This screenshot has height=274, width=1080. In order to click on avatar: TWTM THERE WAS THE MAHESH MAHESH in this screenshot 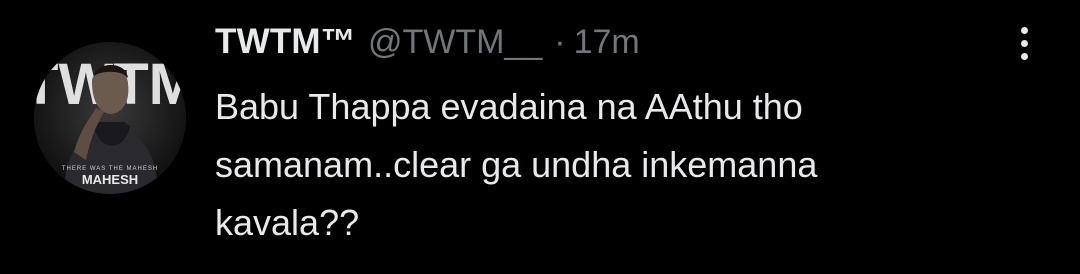, I will do `click(110, 118)`.